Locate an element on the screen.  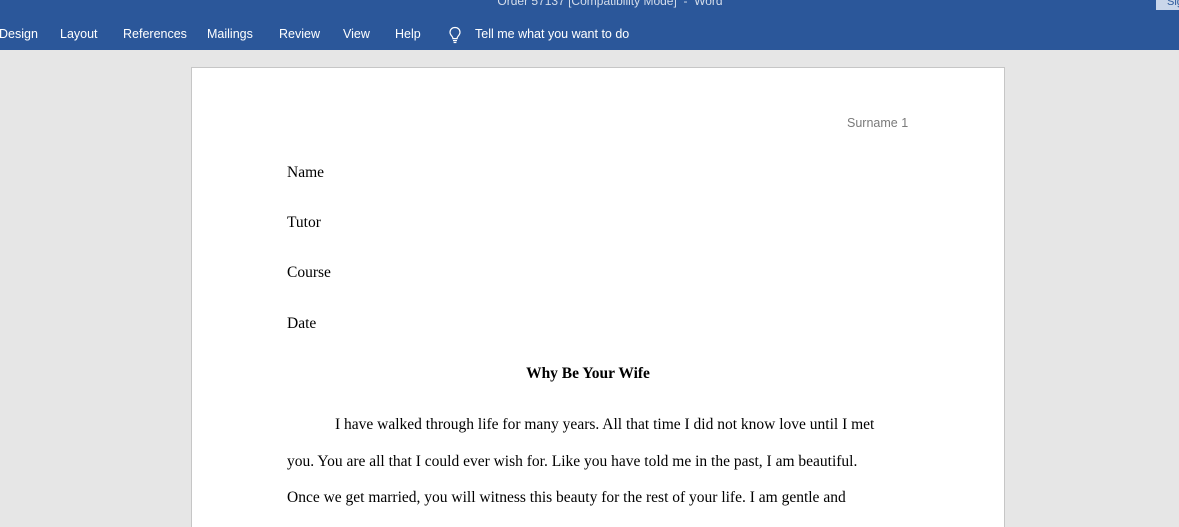
tab-mailings: Mailings is located at coordinates (230, 34).